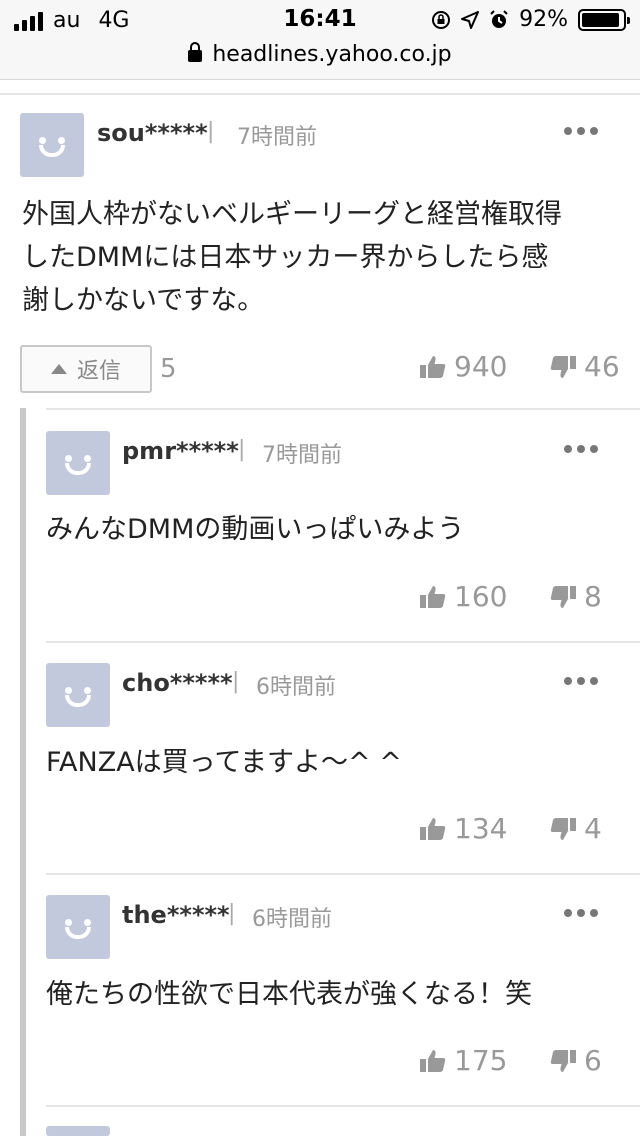 The height and width of the screenshot is (1136, 640). What do you see at coordinates (98, 371) in the screenshot?
I see `reply-label: 返信` at bounding box center [98, 371].